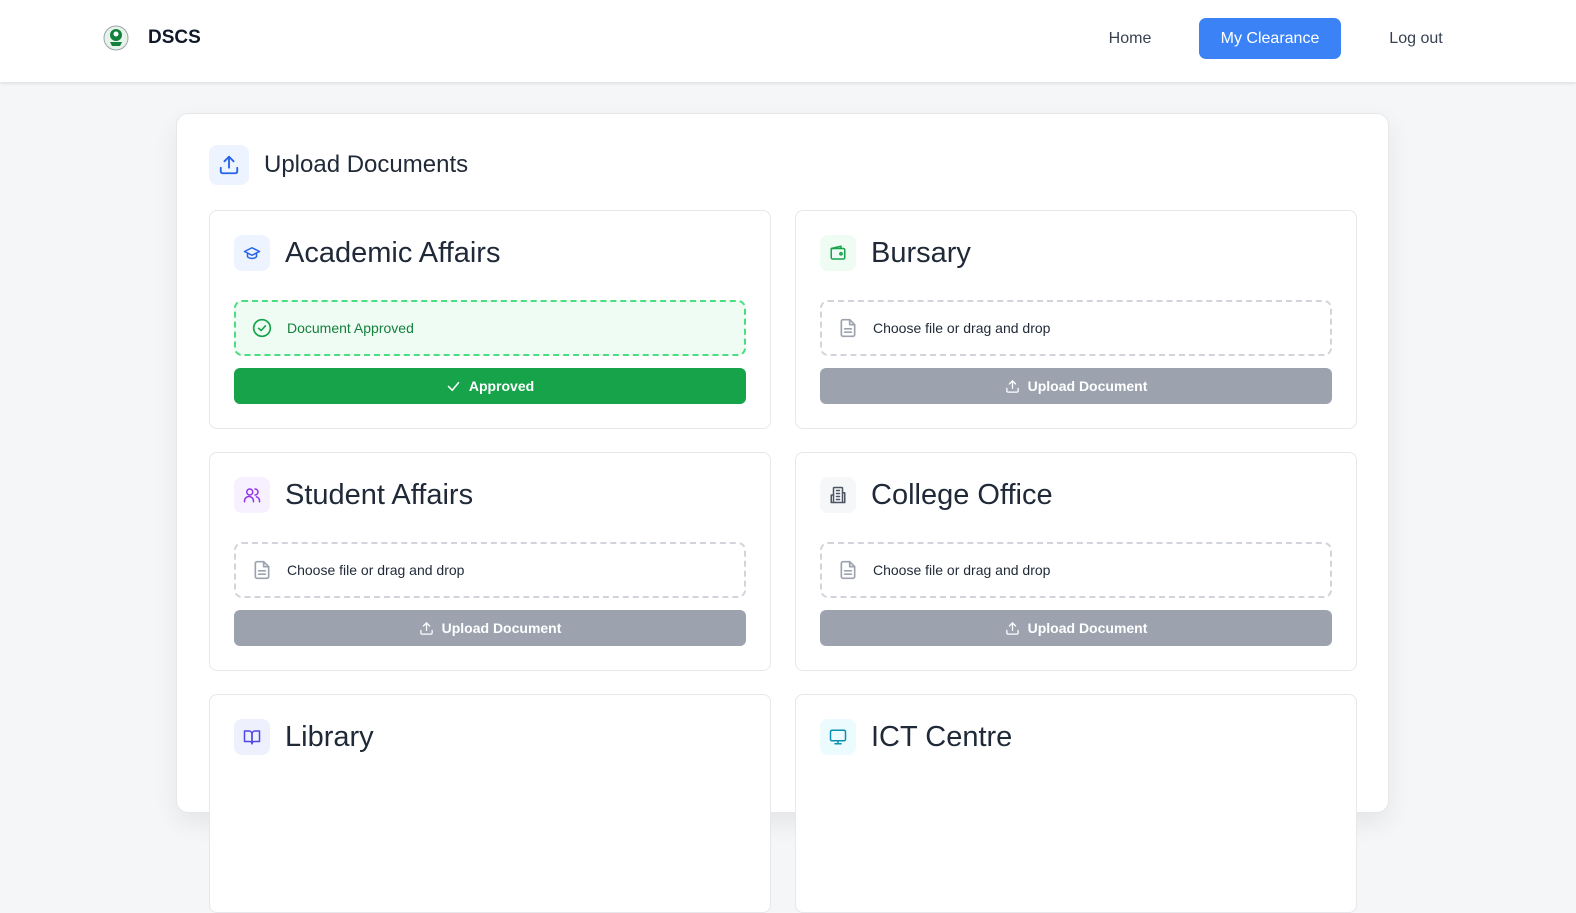  Describe the element at coordinates (921, 252) in the screenshot. I see `card-title: Bursary` at that location.